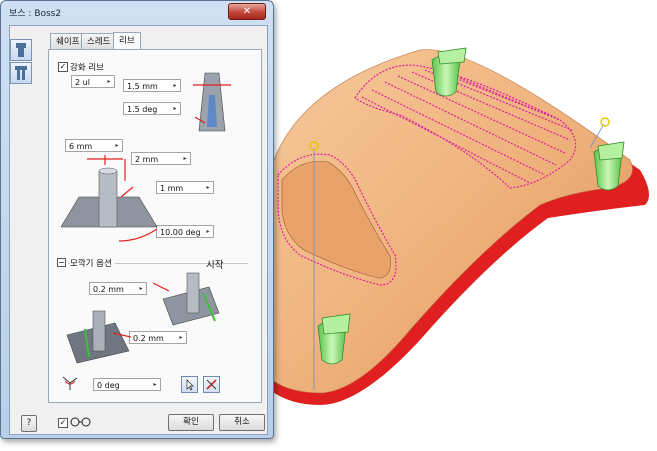 The image size is (657, 451). I want to click on preview-checkbox: ✓, so click(63, 423).